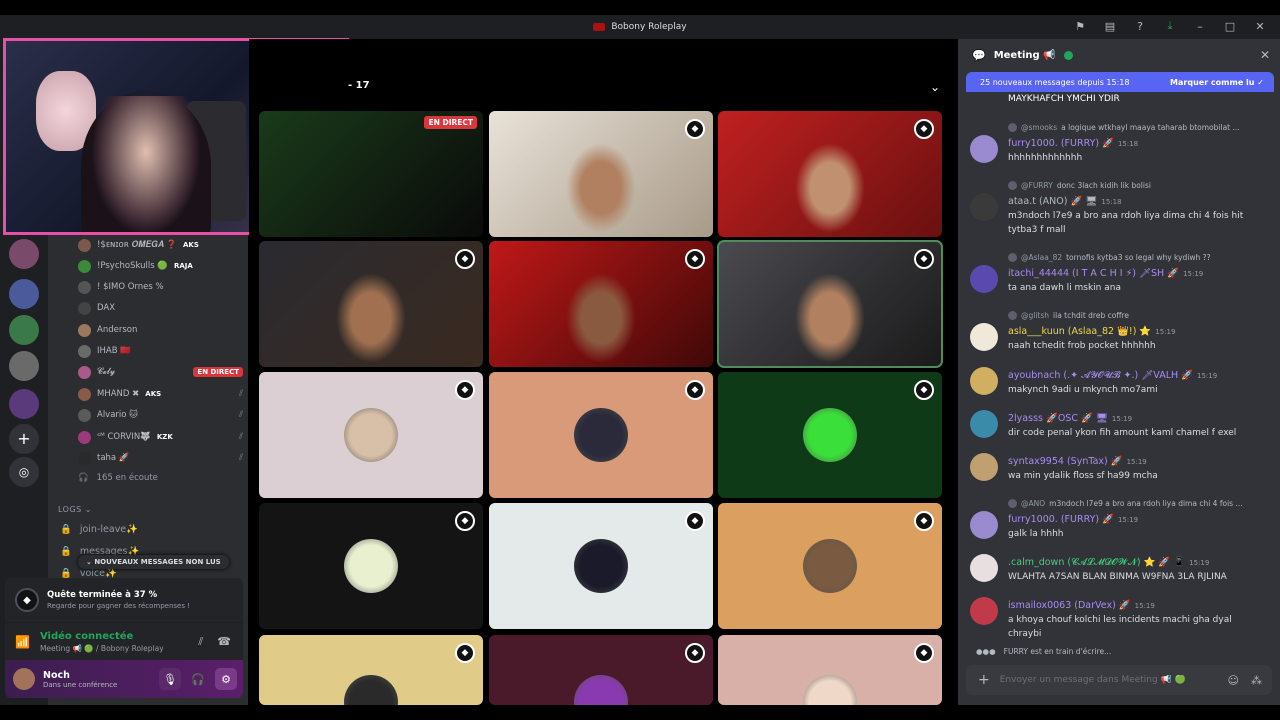 The height and width of the screenshot is (720, 1280). I want to click on add-attachment-icon: +, so click(984, 680).